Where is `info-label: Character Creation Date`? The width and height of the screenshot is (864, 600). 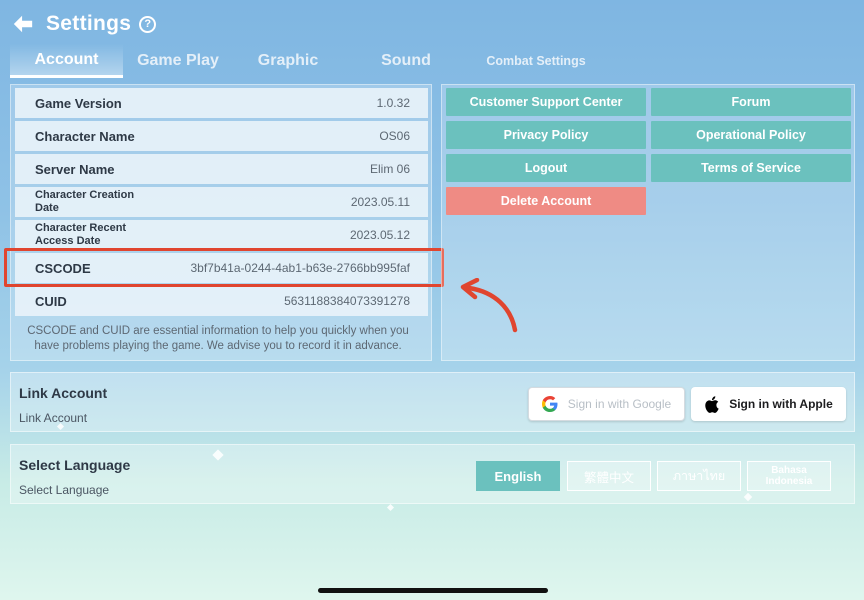 info-label: Character Creation Date is located at coordinates (85, 201).